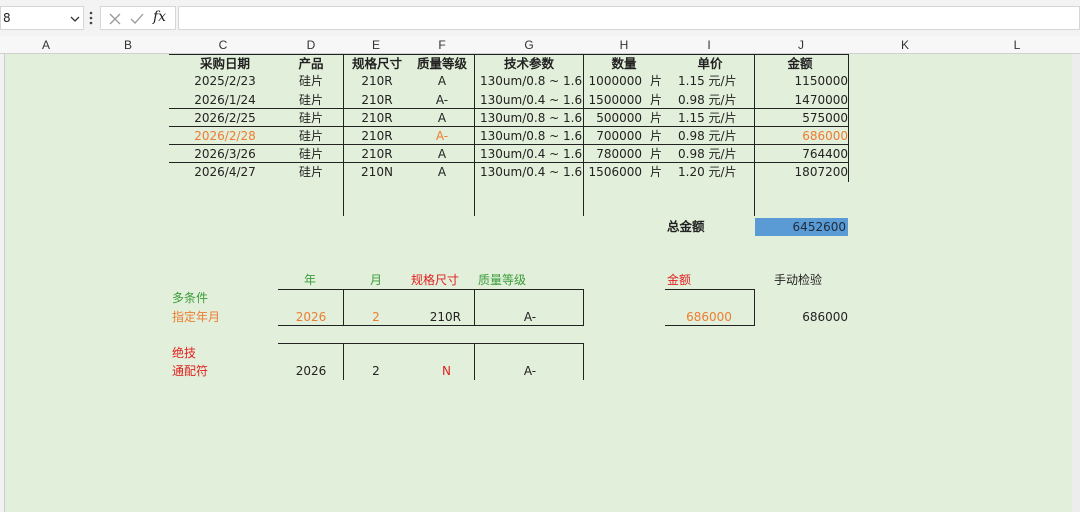 The width and height of the screenshot is (1080, 512). Describe the element at coordinates (311, 371) in the screenshot. I see `block2-year: 2026` at that location.